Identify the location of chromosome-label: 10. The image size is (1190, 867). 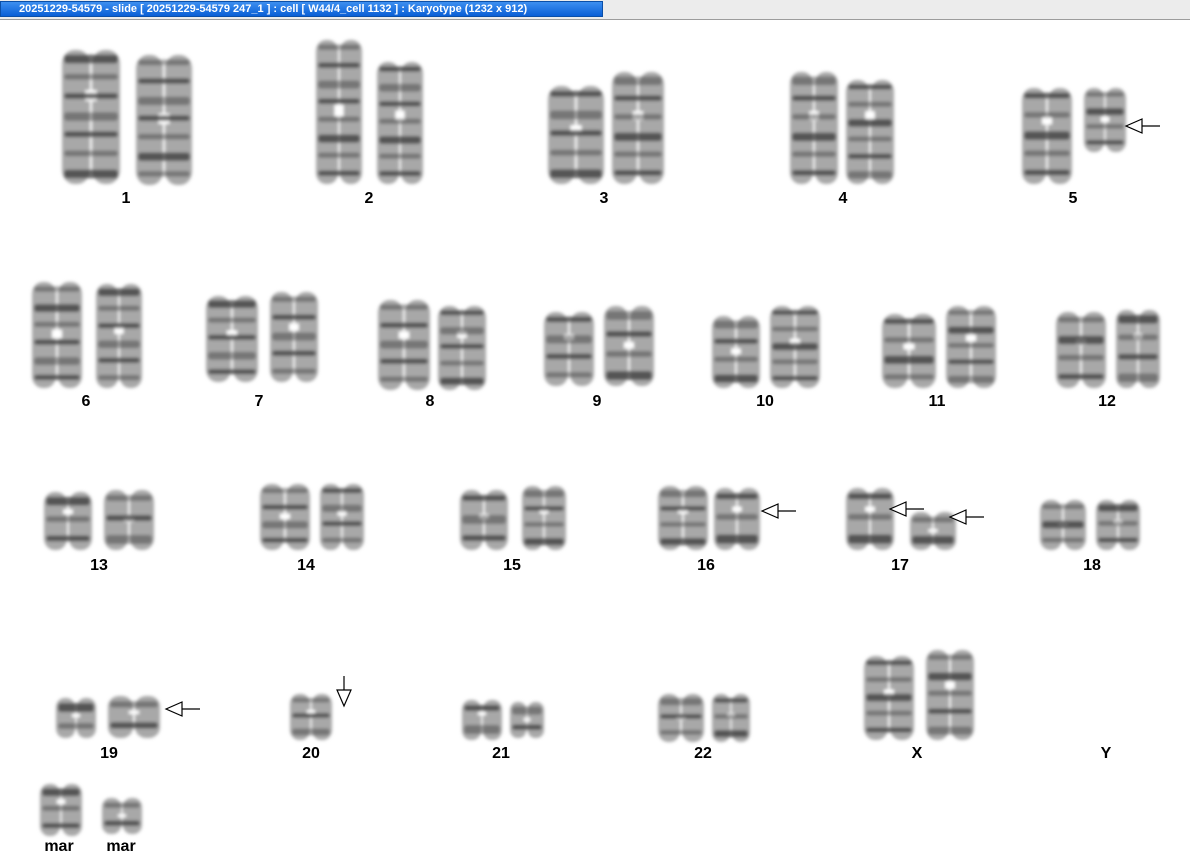
(765, 401).